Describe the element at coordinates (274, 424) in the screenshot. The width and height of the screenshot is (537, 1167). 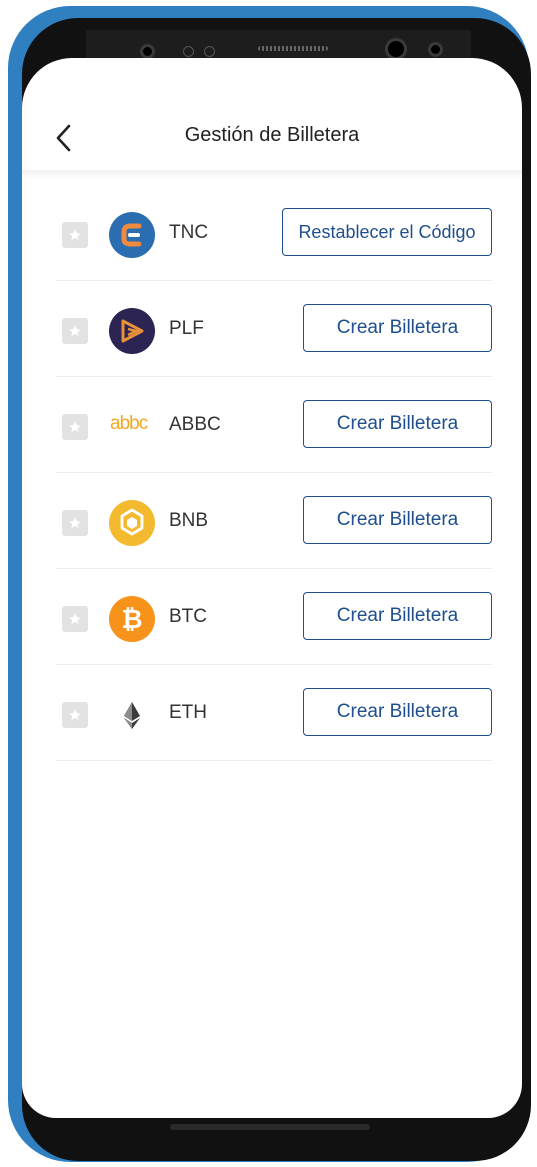
I see `coin-row-abbc: abbc ABBC Crear Billetera` at that location.